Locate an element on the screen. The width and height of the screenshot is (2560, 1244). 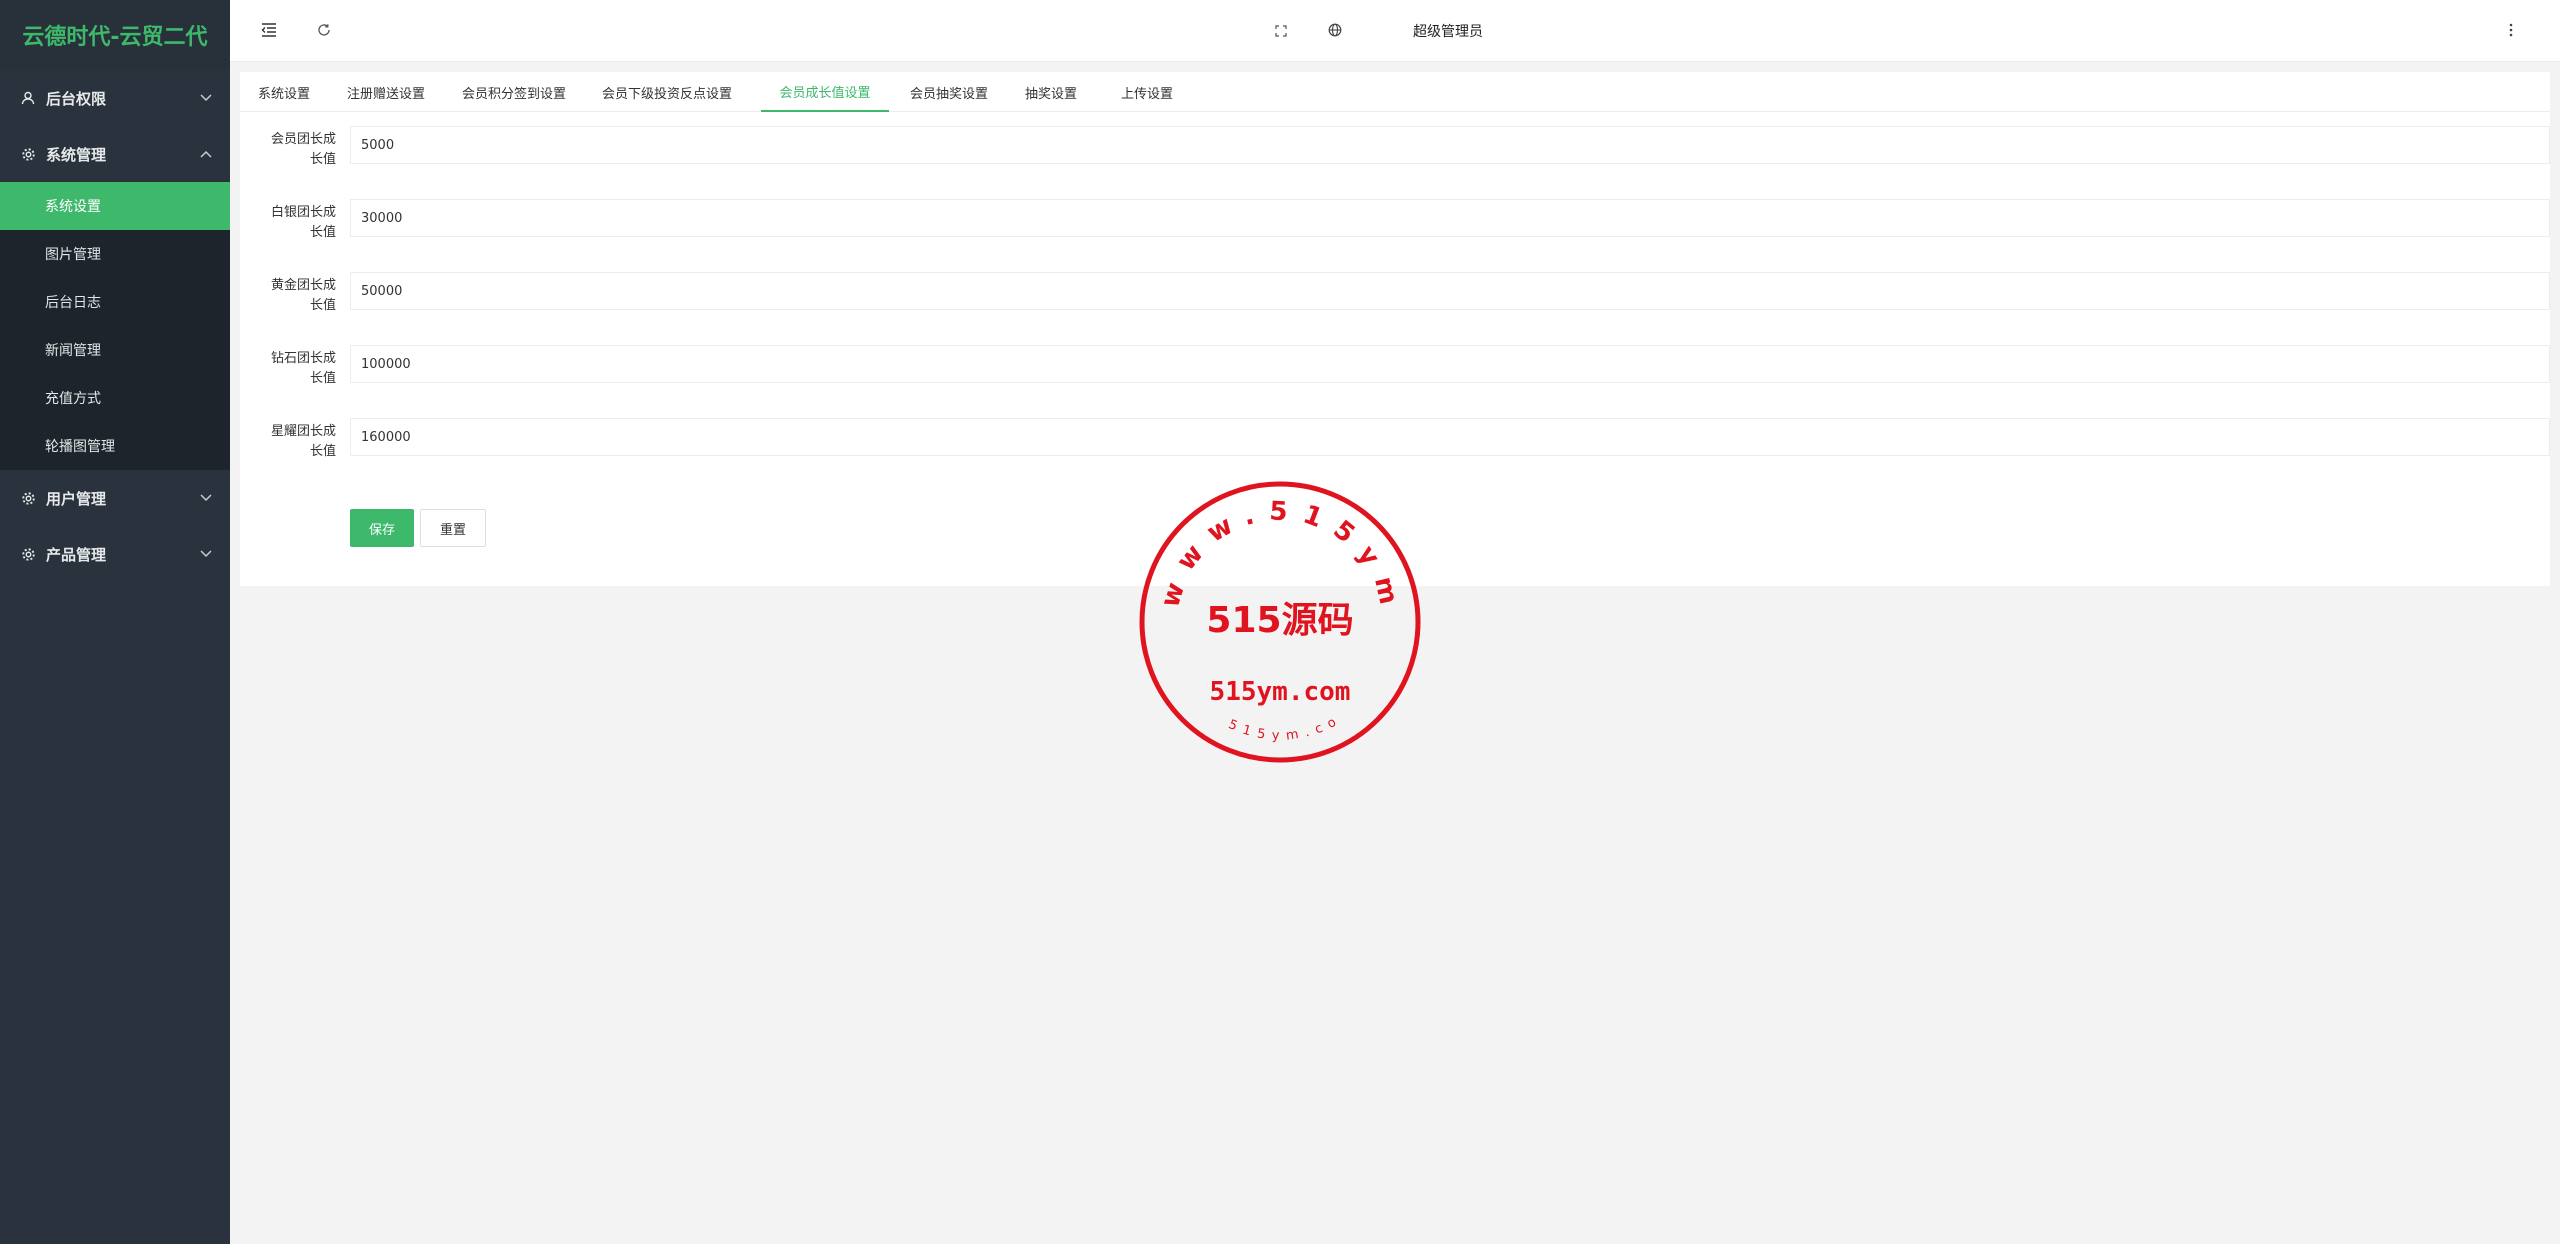
sidebar-group-system-management: 系统管理 is located at coordinates (115, 154).